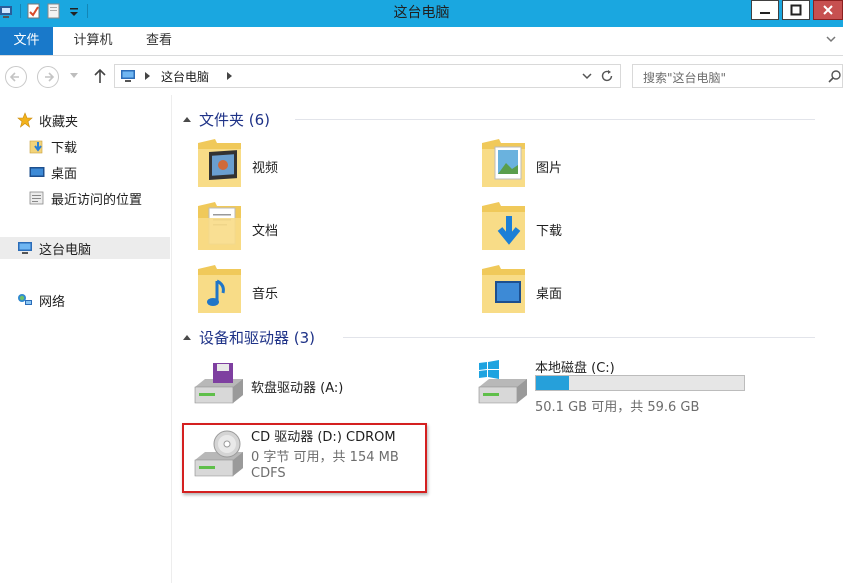 Image resolution: width=843 pixels, height=583 pixels. I want to click on search-icon, so click(835, 76).